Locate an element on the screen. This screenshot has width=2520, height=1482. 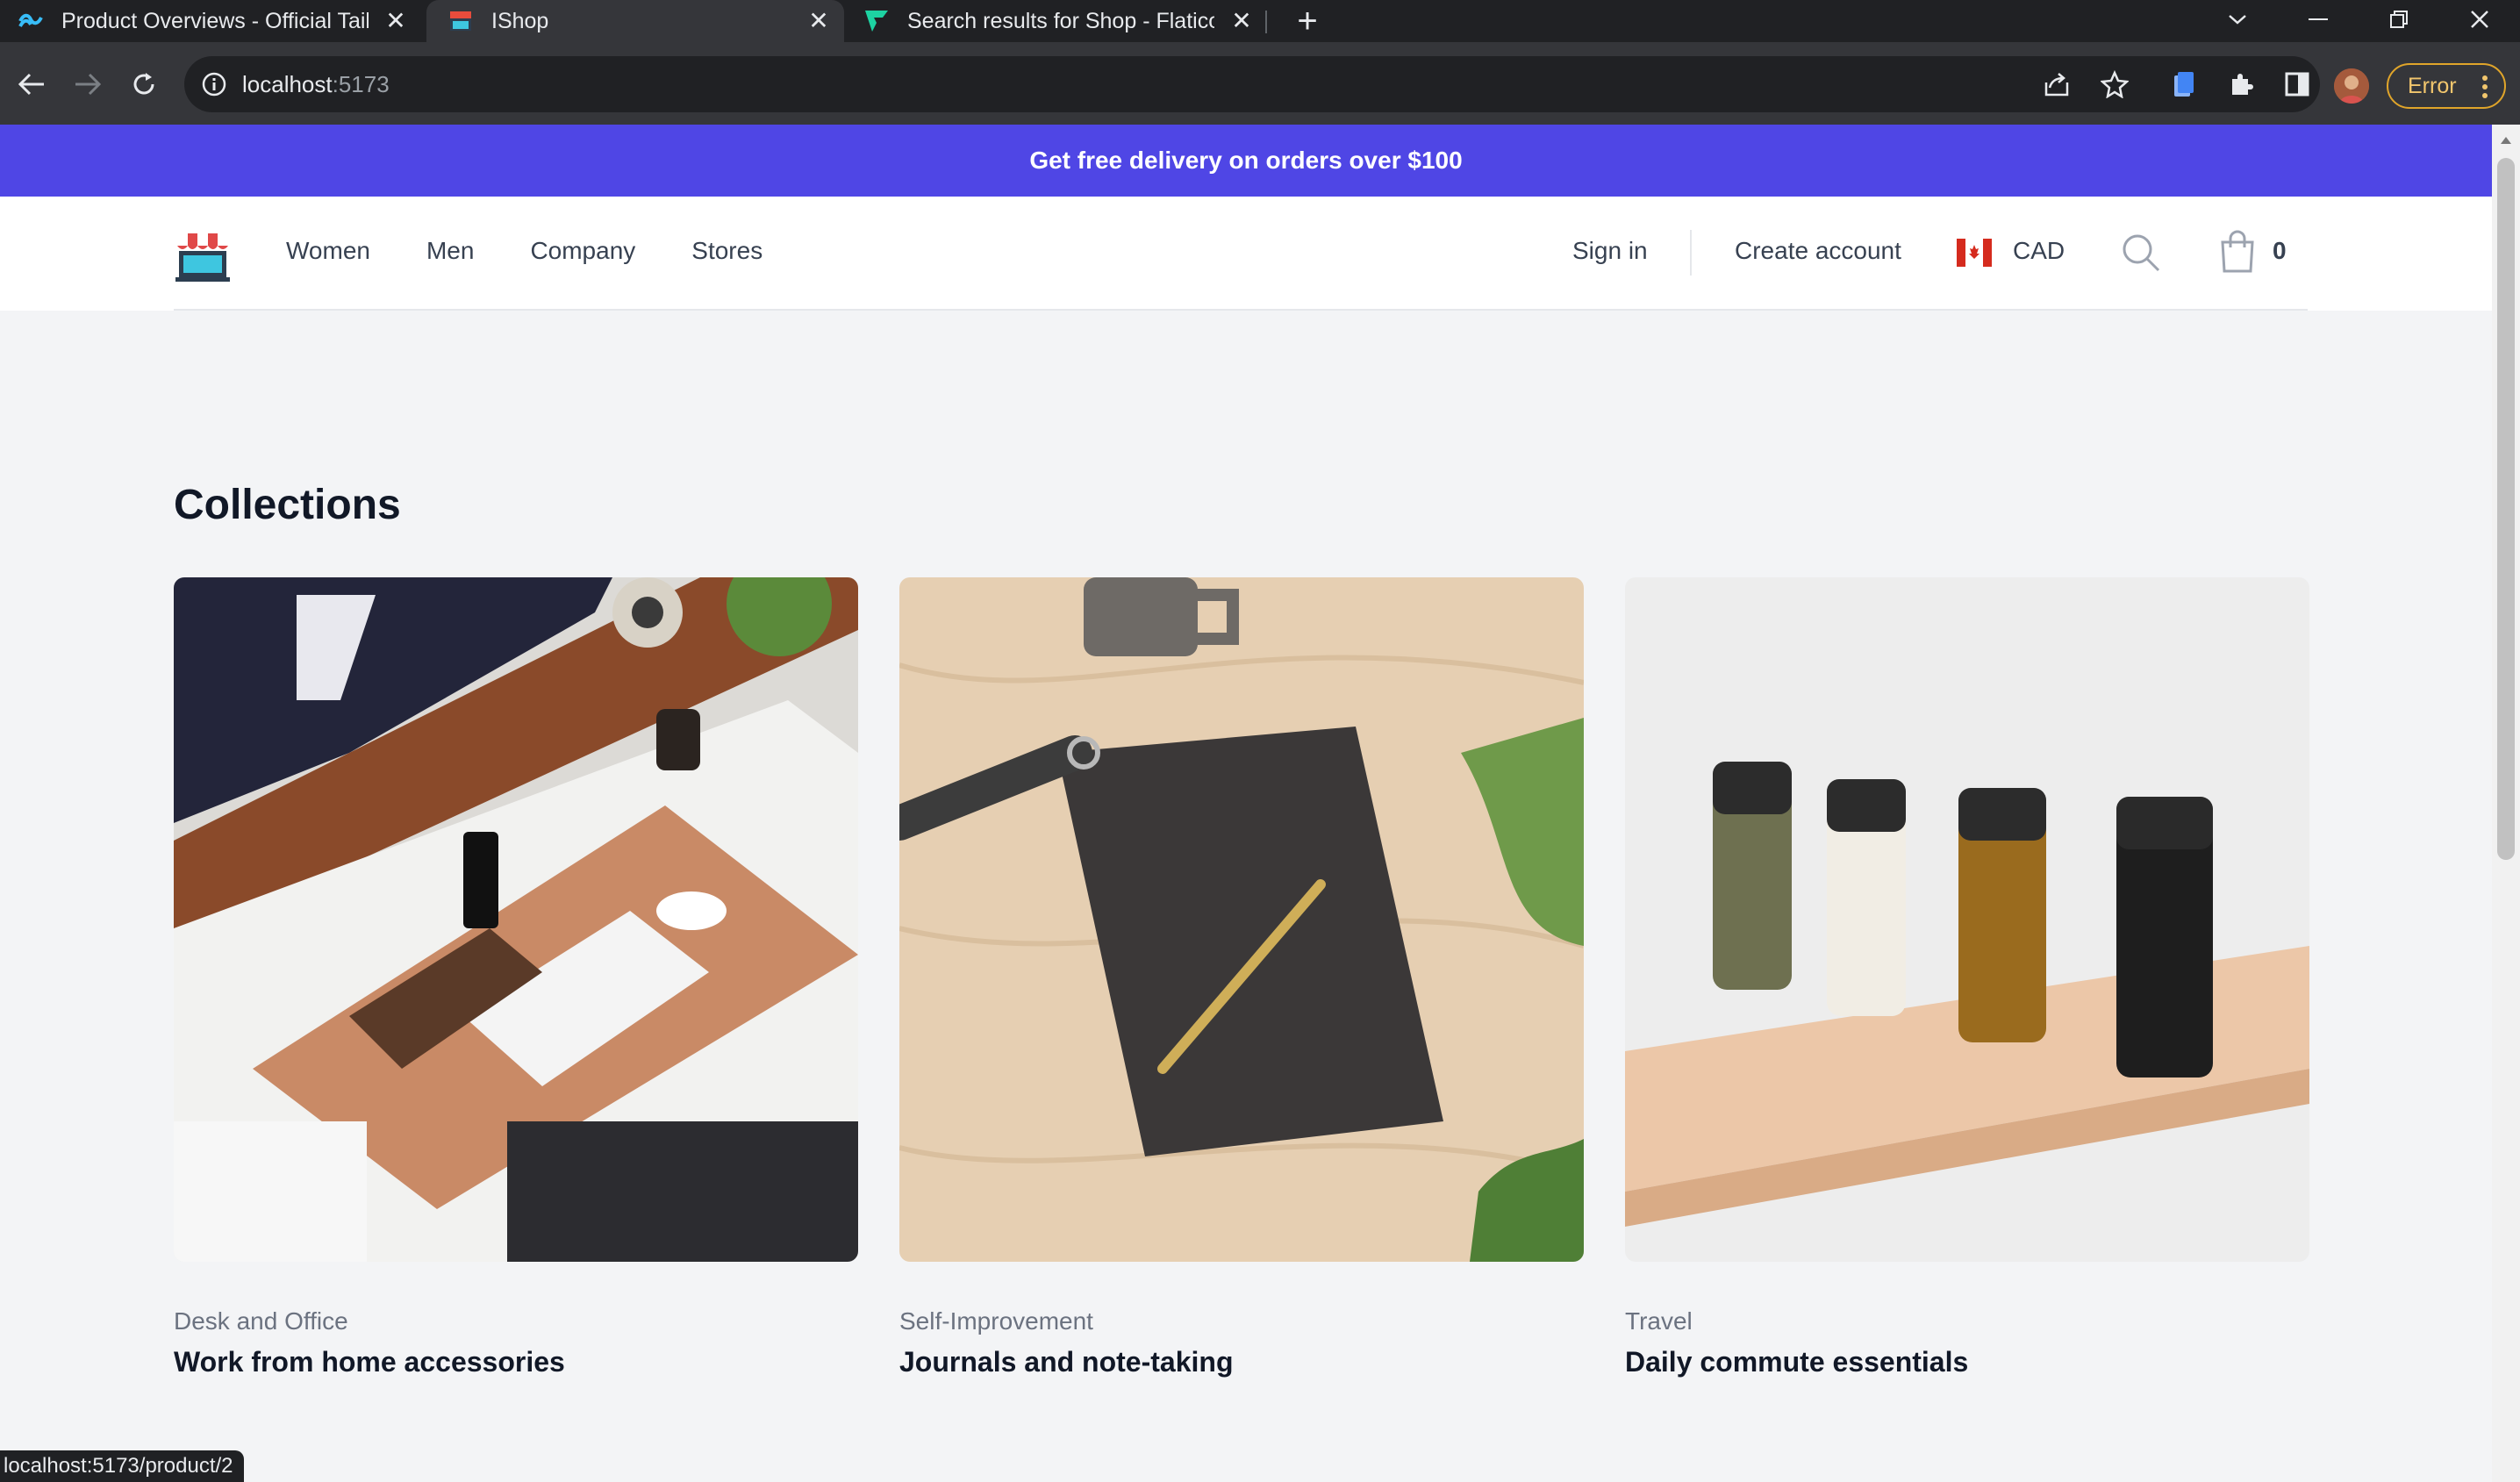
collection-name: Work from home accessories is located at coordinates (516, 1362).